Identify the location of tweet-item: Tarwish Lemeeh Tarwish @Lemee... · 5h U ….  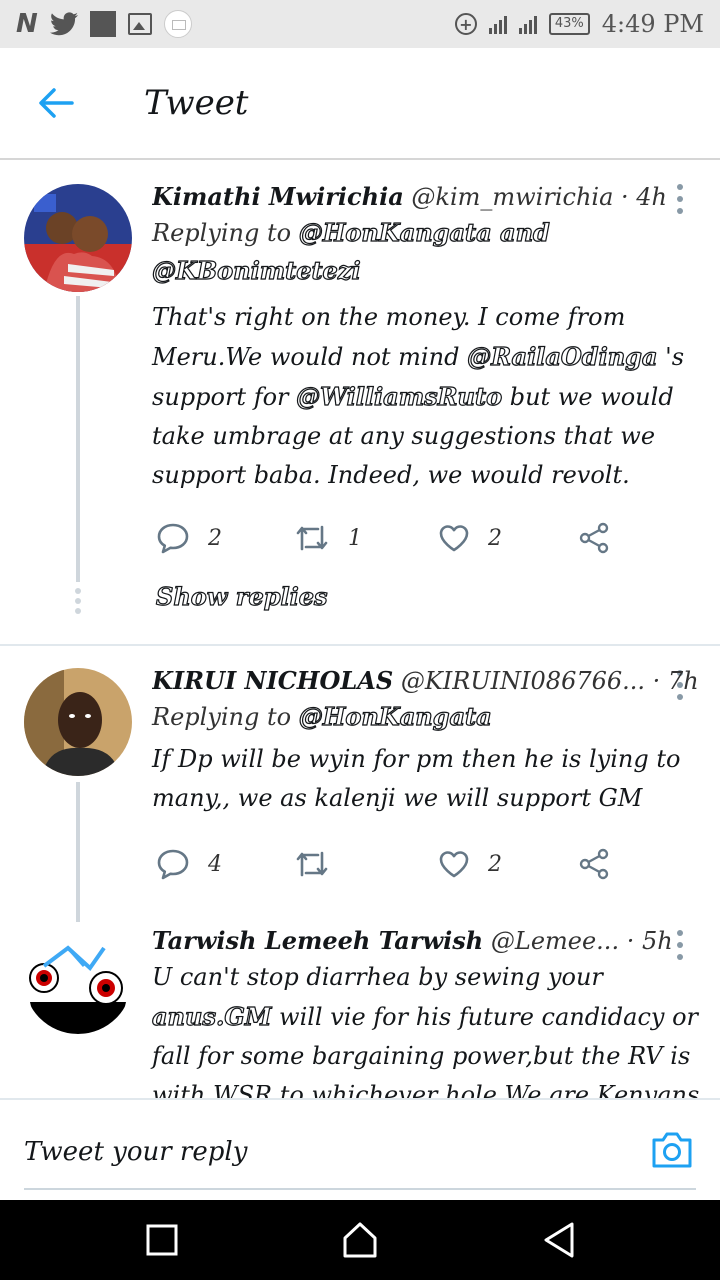
(360, 1010).